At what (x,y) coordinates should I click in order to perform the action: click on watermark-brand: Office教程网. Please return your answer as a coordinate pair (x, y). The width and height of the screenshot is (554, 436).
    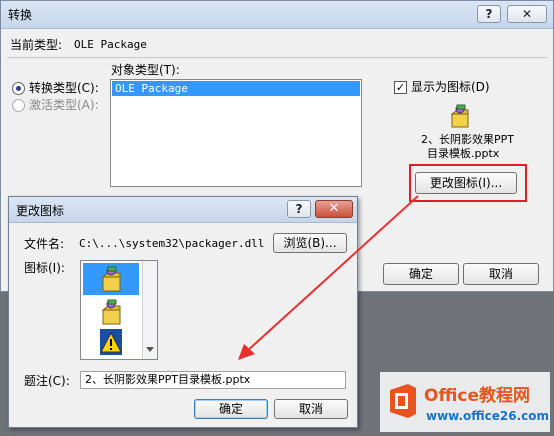
    Looking at the image, I should click on (477, 396).